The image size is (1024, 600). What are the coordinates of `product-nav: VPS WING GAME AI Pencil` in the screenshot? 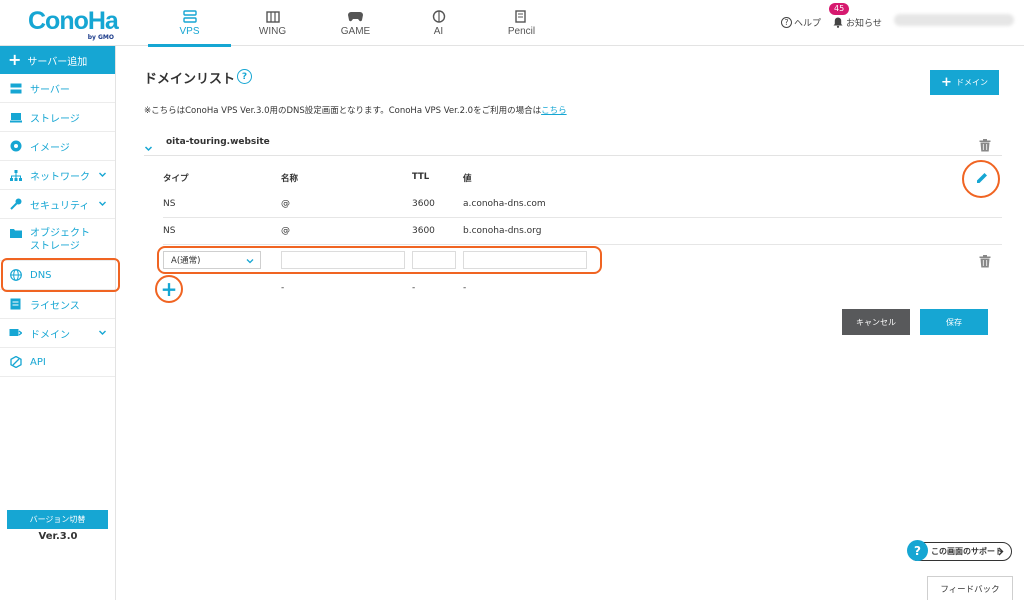 It's located at (355, 23).